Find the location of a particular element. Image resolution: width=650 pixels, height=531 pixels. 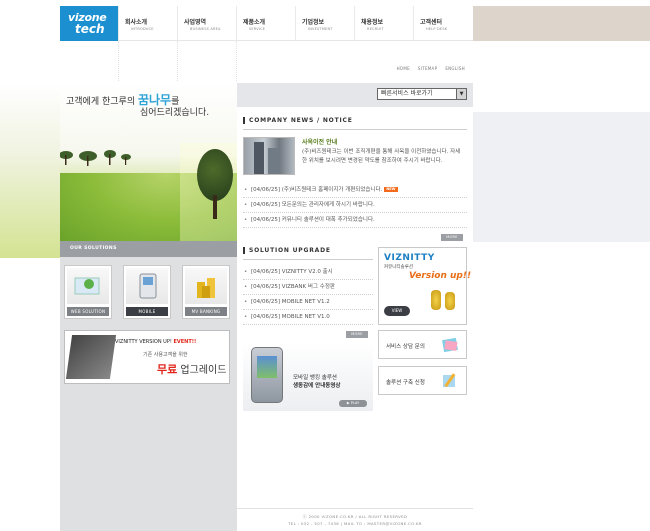

banking-image is located at coordinates (206, 286).